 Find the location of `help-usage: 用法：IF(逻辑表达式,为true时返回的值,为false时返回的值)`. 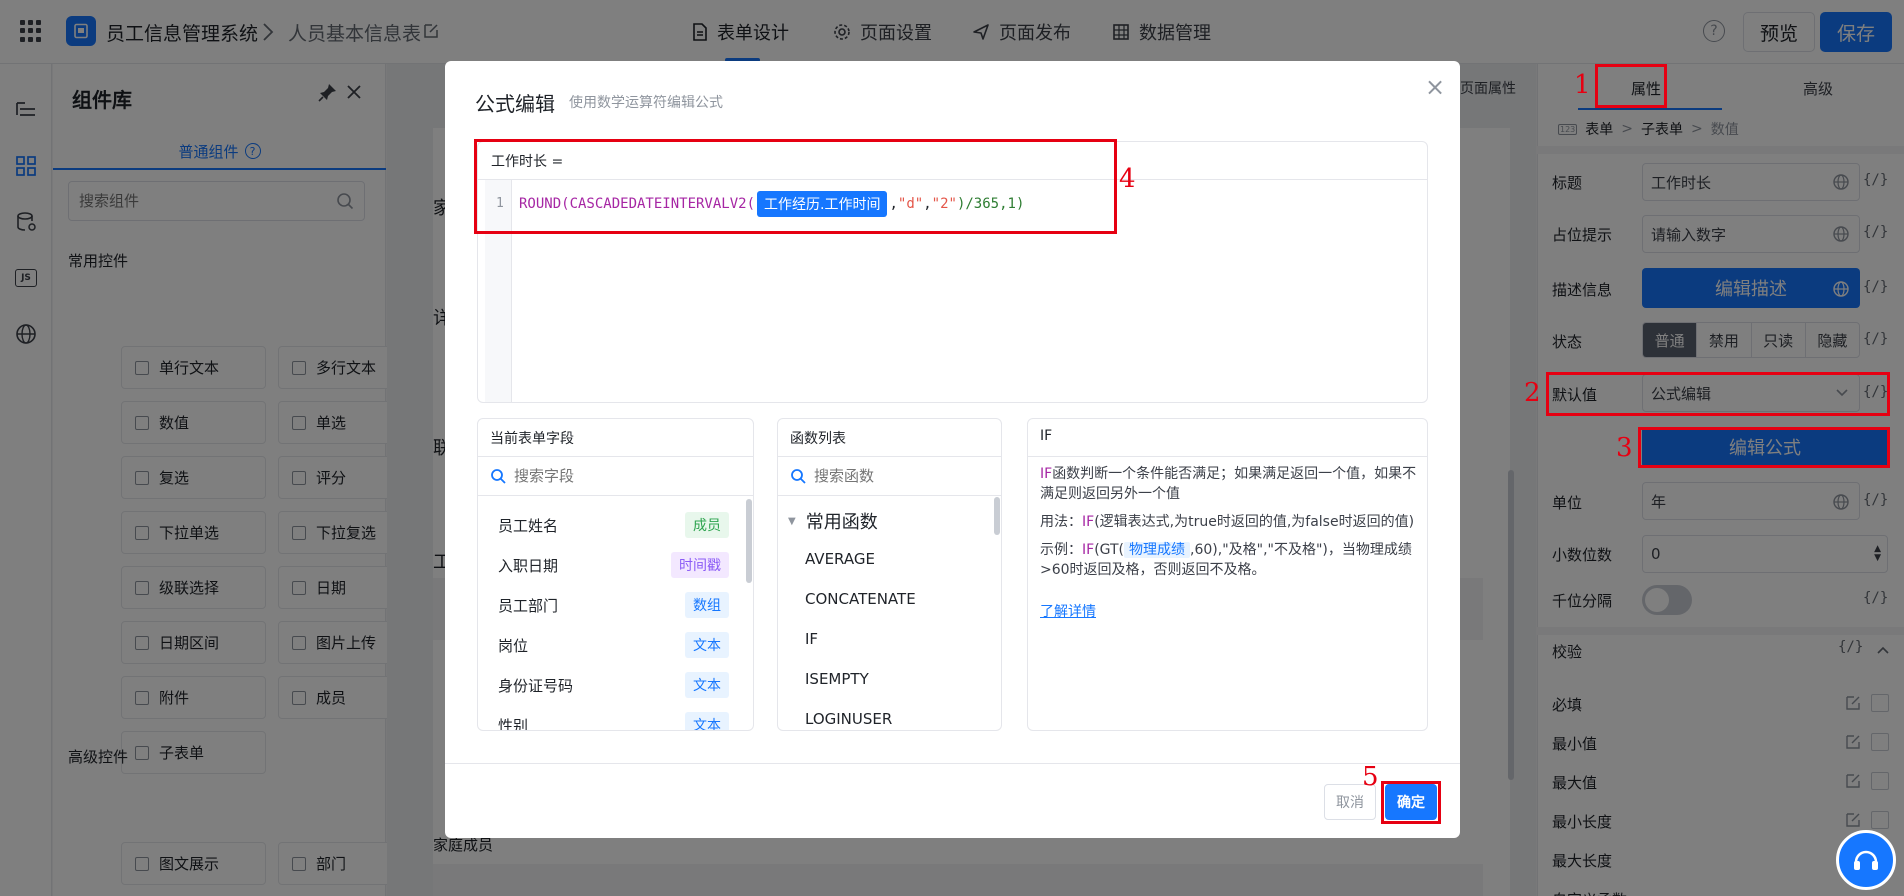

help-usage: 用法：IF(逻辑表达式,为true时返回的值,为false时返回的值) is located at coordinates (1227, 522).